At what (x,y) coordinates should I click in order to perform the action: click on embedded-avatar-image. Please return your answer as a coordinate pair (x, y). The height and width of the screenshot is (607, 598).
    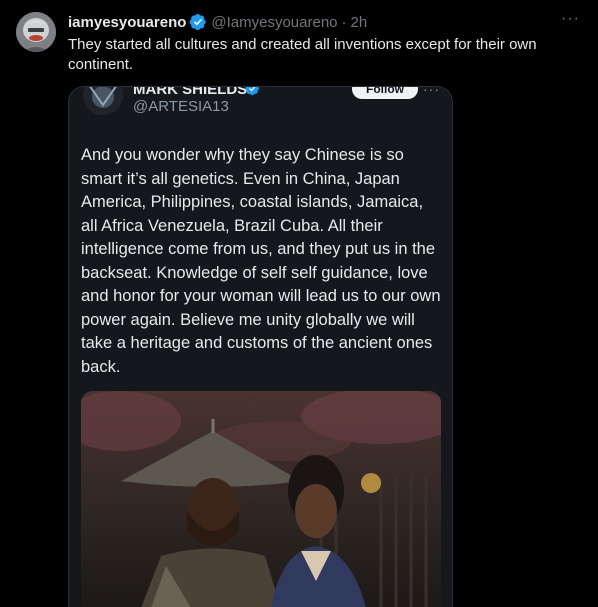
    Looking at the image, I should click on (103, 101).